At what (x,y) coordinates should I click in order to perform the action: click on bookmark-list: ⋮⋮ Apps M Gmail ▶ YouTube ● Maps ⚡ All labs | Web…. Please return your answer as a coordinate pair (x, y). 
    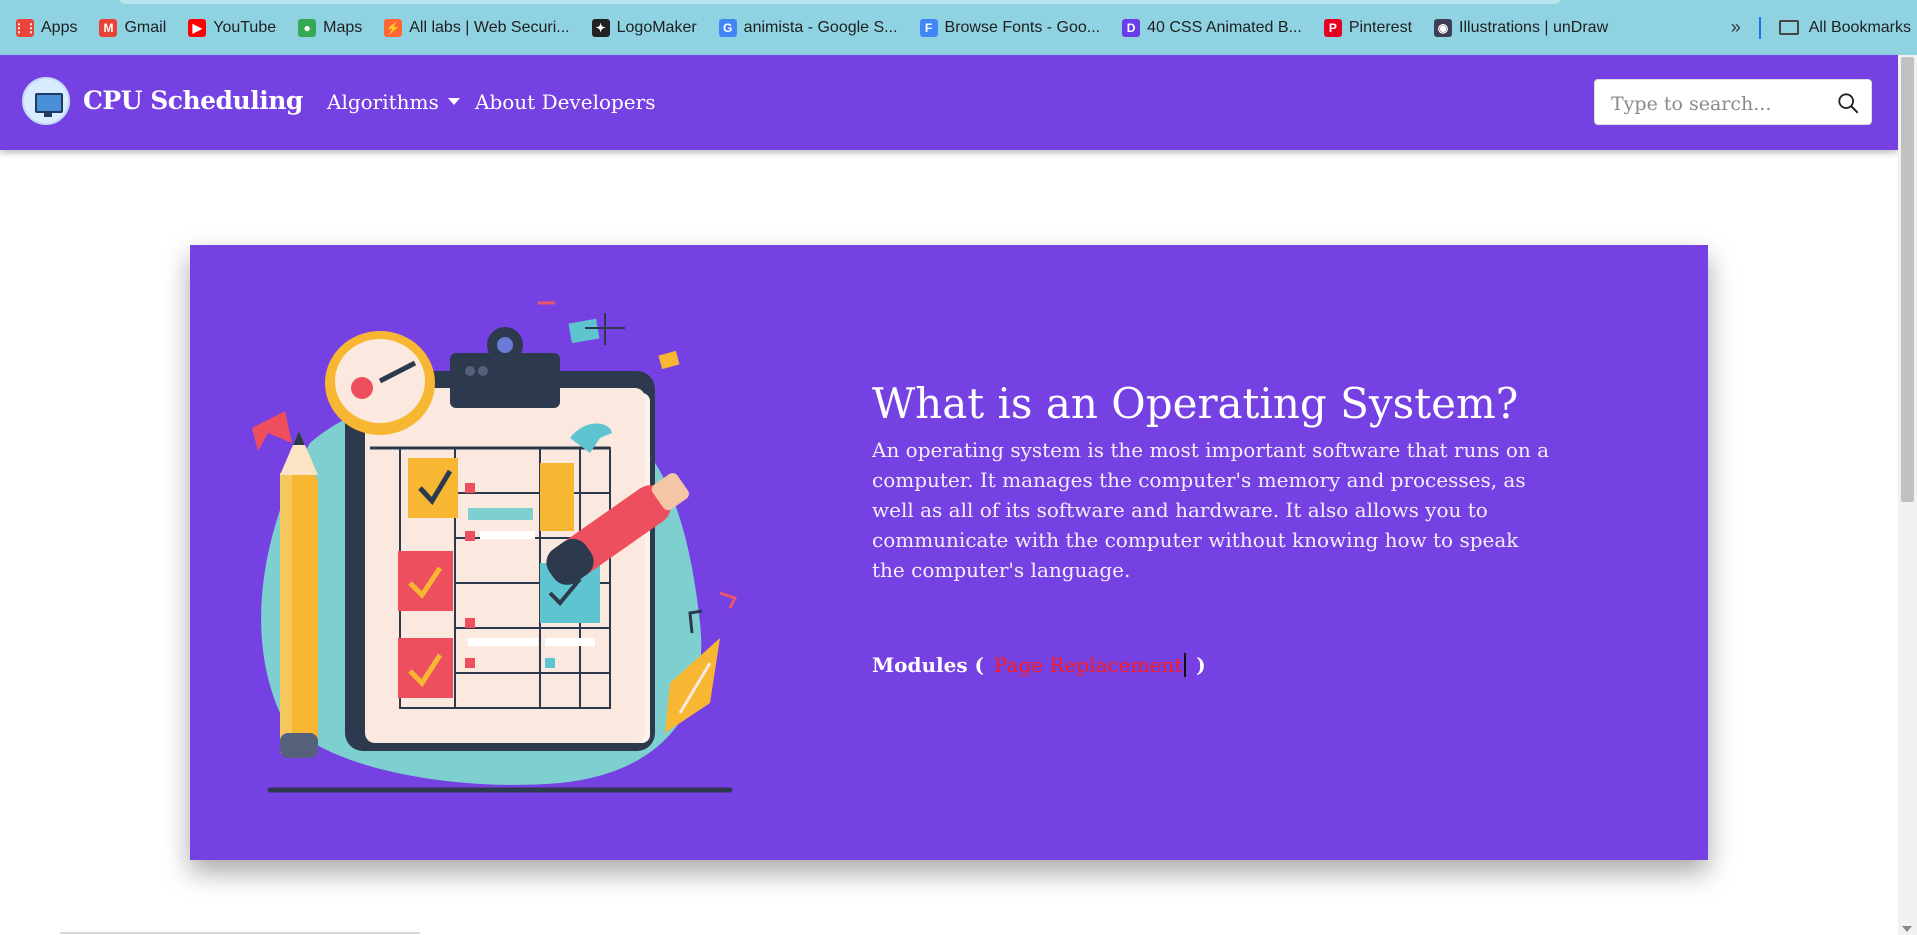
    Looking at the image, I should click on (815, 27).